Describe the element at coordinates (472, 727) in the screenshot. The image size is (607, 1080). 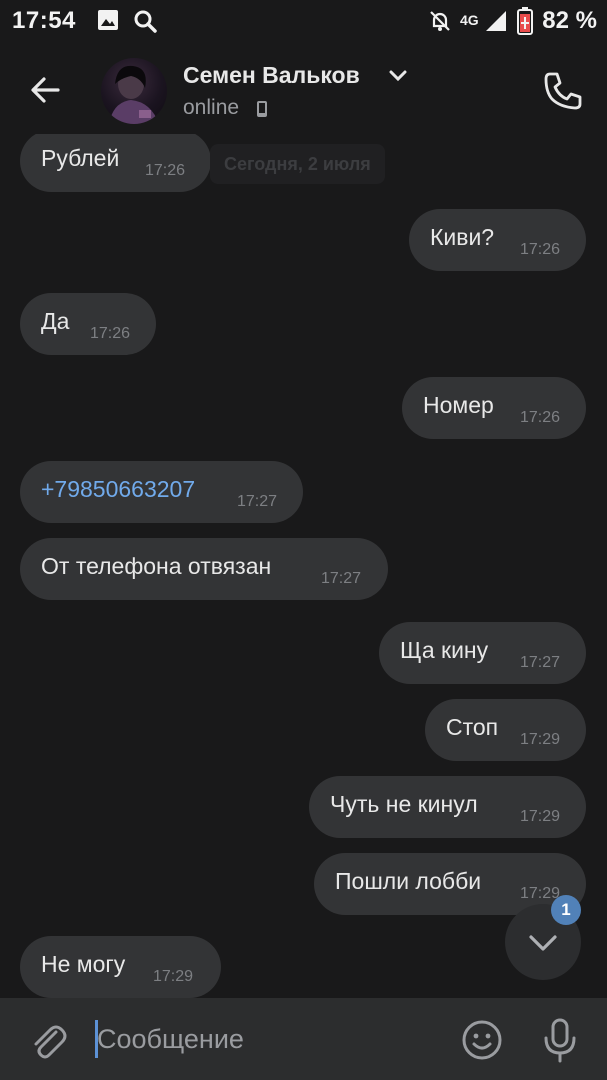
I see `message-text: Стоп` at that location.